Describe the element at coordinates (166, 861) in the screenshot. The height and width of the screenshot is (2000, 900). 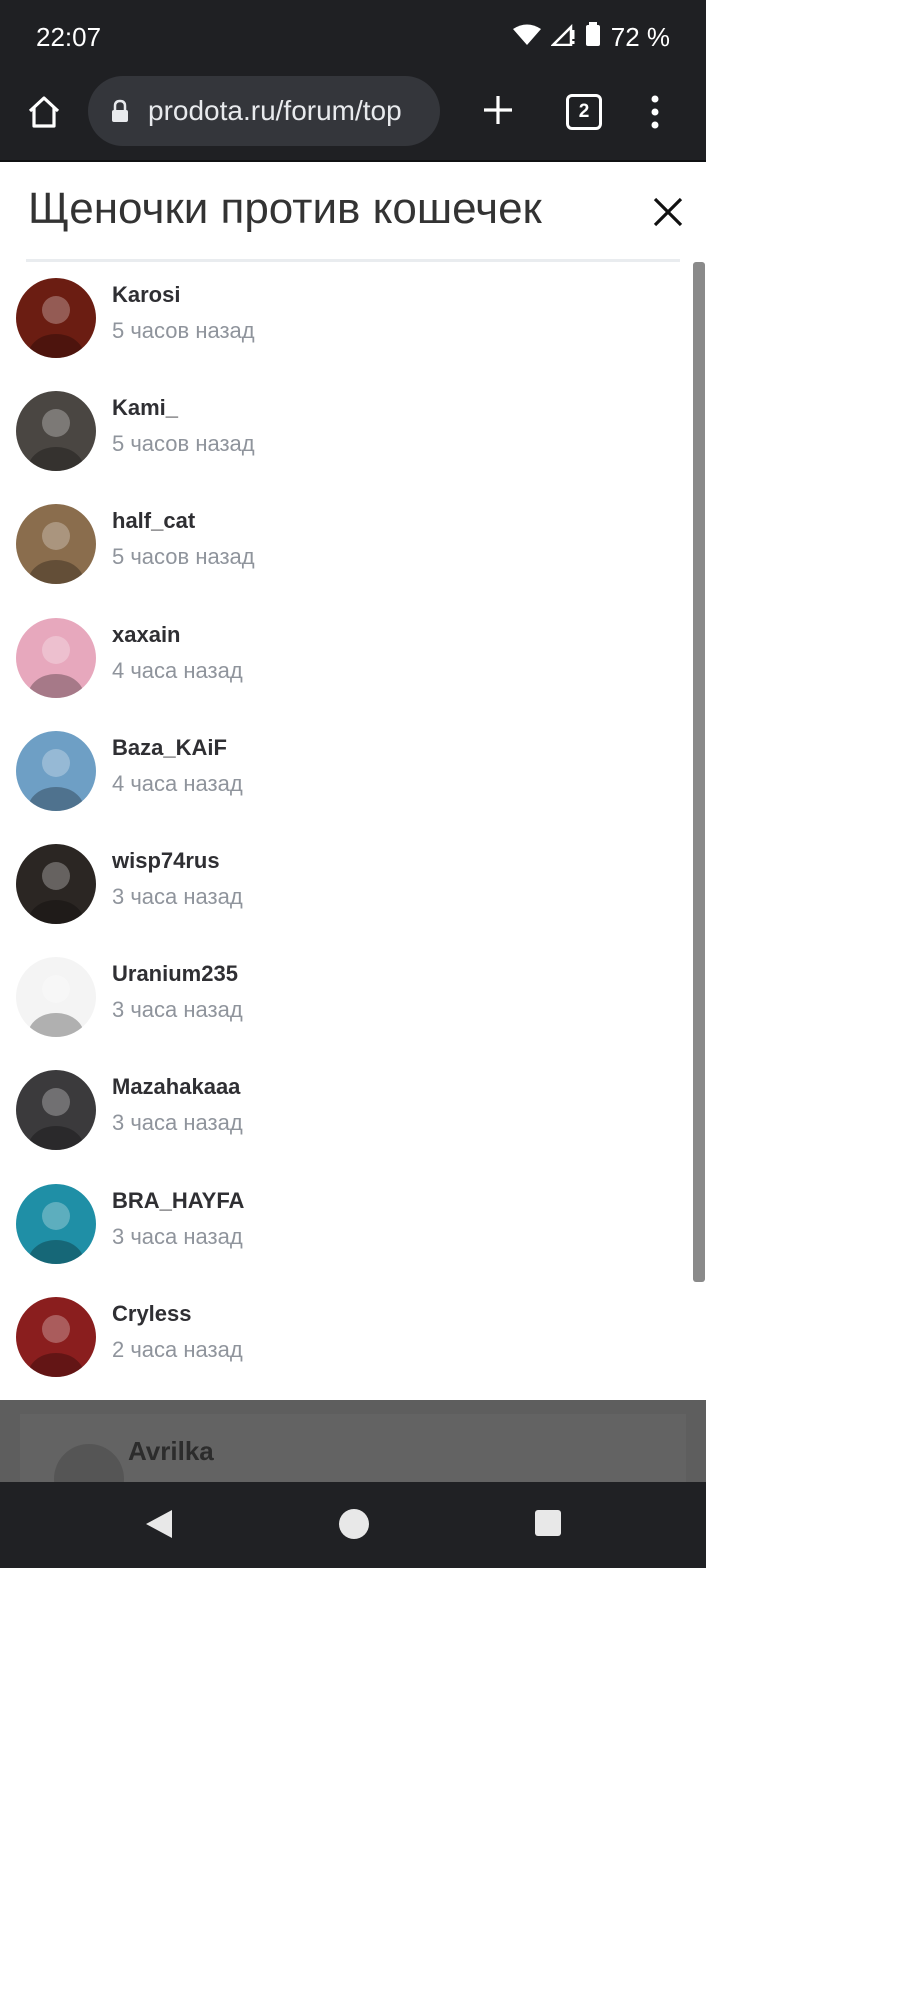
I see `username-link: wisp74rus` at that location.